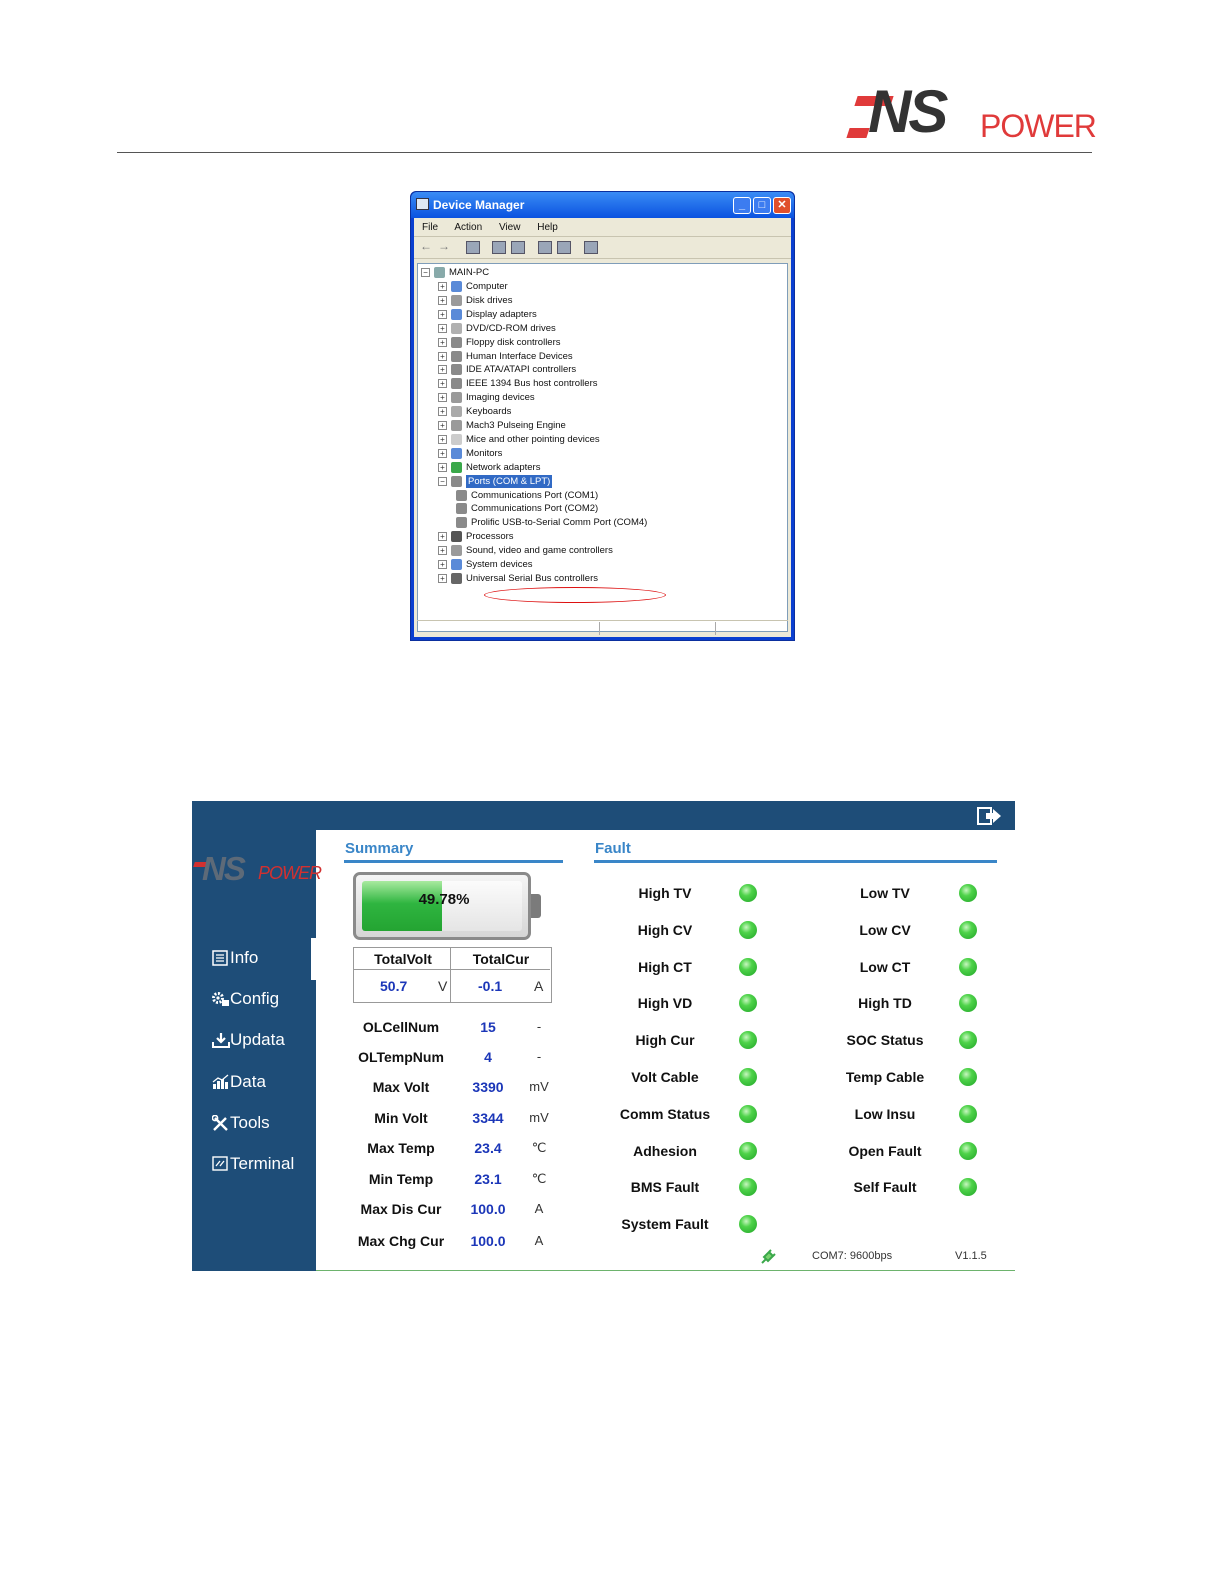 The image size is (1224, 1584). What do you see at coordinates (443, 986) in the screenshot?
I see `total-volt-unit: V` at bounding box center [443, 986].